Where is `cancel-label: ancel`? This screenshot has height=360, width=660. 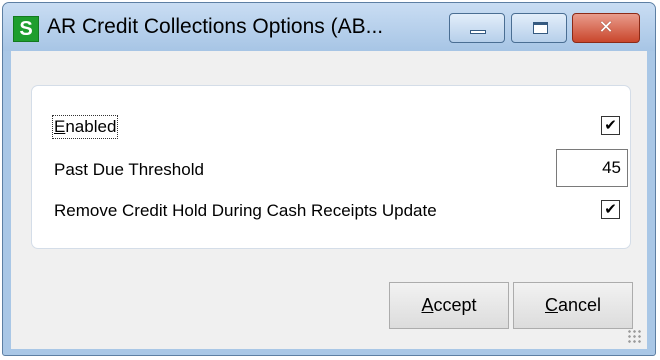 cancel-label: ancel is located at coordinates (579, 305).